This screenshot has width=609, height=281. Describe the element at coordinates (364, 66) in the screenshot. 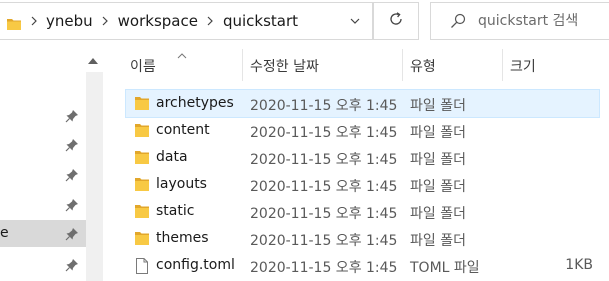

I see `column-header-row: 이름 수정한 날짜 유형 크기` at that location.